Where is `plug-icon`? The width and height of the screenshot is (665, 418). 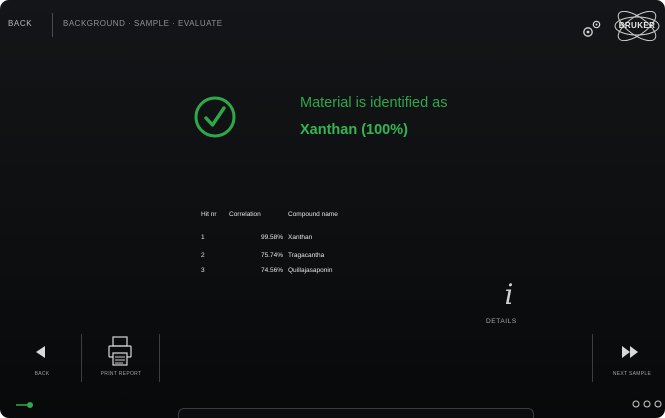
plug-icon is located at coordinates (24, 405).